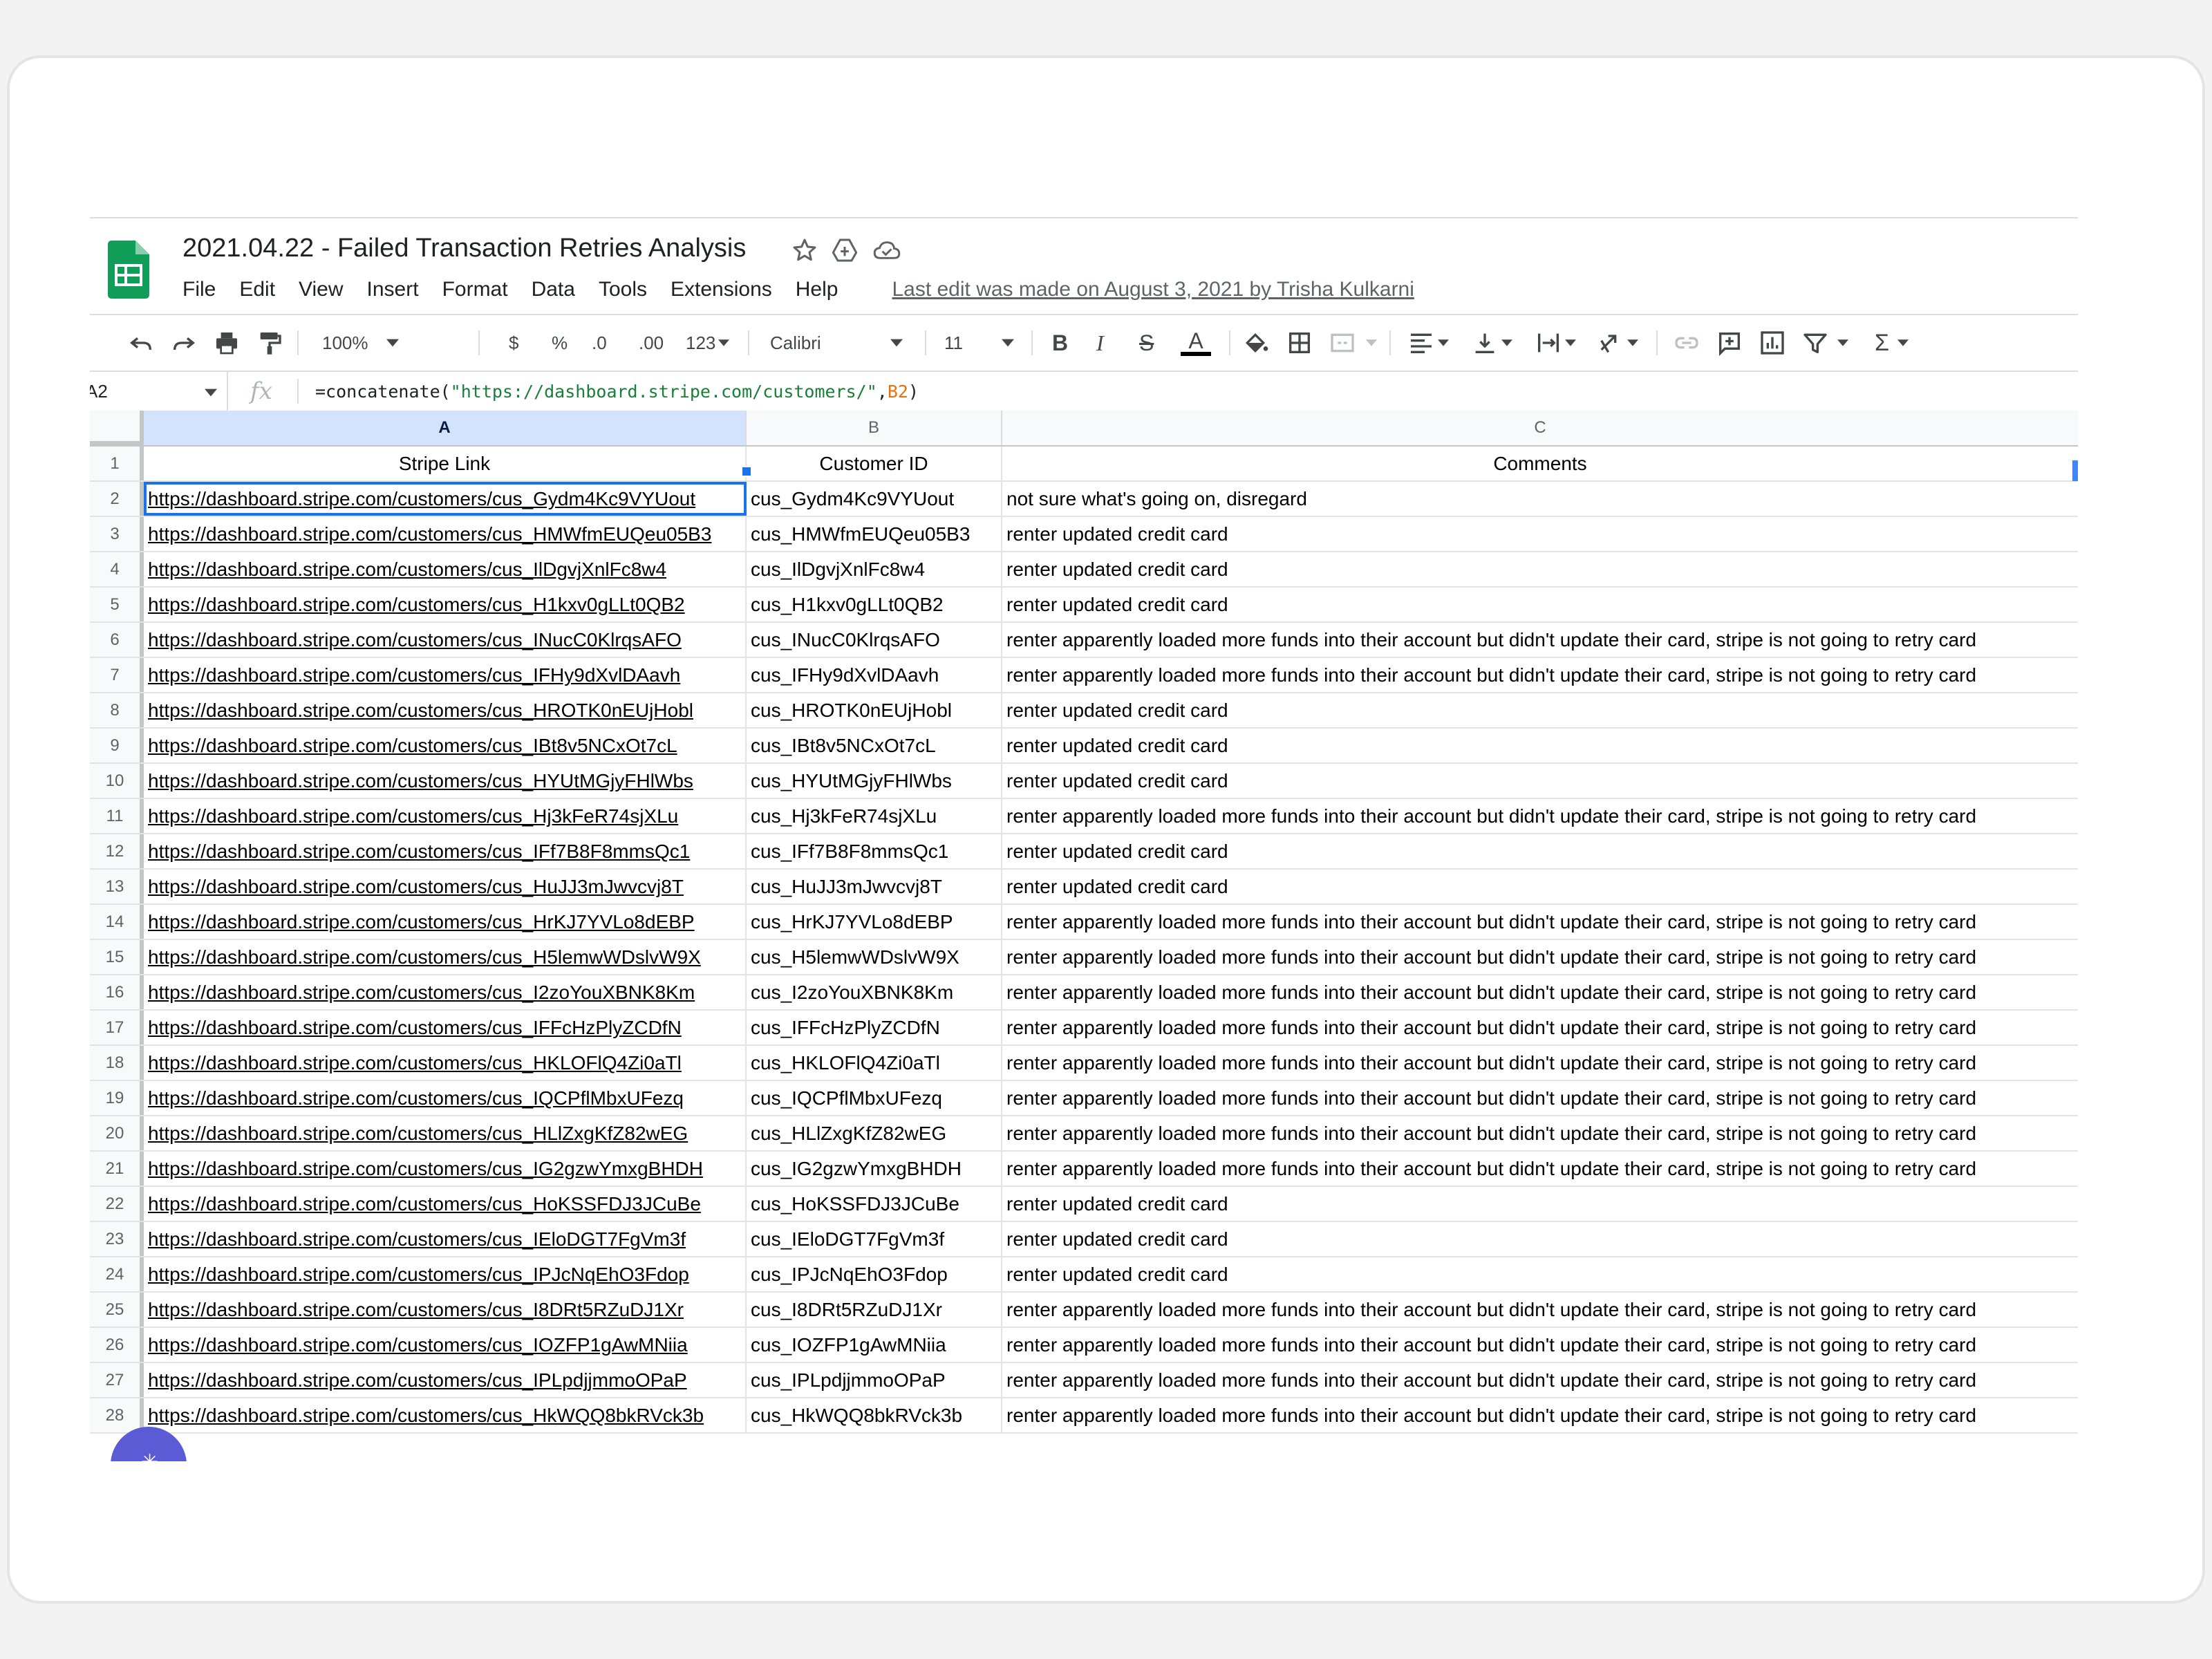 This screenshot has width=2212, height=1659. I want to click on borders-icon, so click(1299, 343).